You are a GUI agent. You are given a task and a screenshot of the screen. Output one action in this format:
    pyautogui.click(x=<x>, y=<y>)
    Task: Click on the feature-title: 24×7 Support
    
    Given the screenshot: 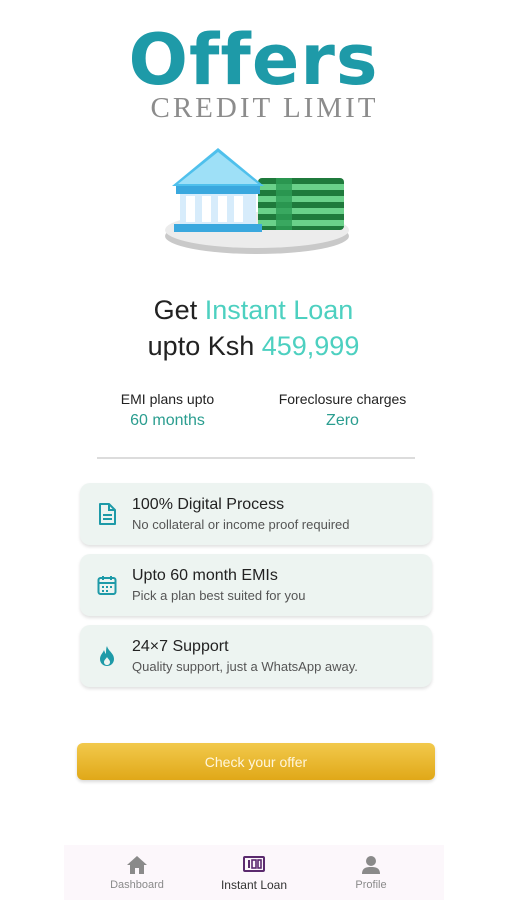 What is the action you would take?
    pyautogui.click(x=180, y=646)
    